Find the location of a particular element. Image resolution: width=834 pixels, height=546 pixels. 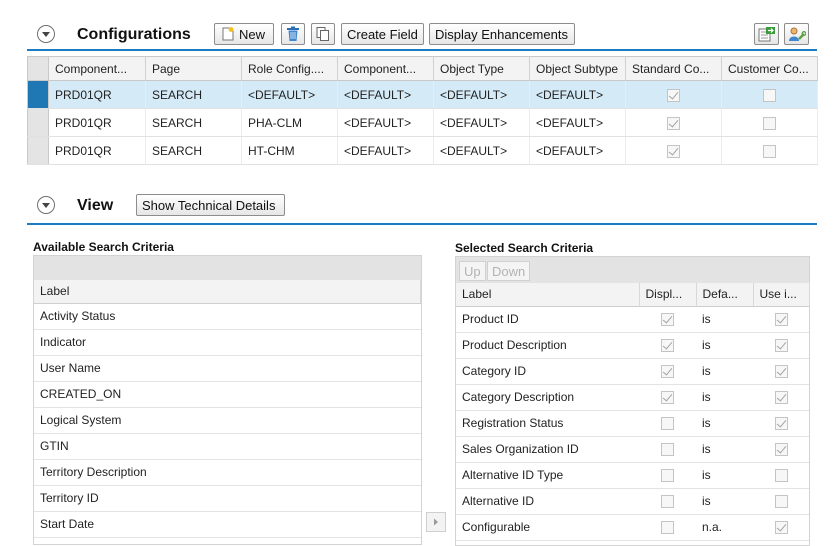

table-row: Category Description is is located at coordinates (632, 397).